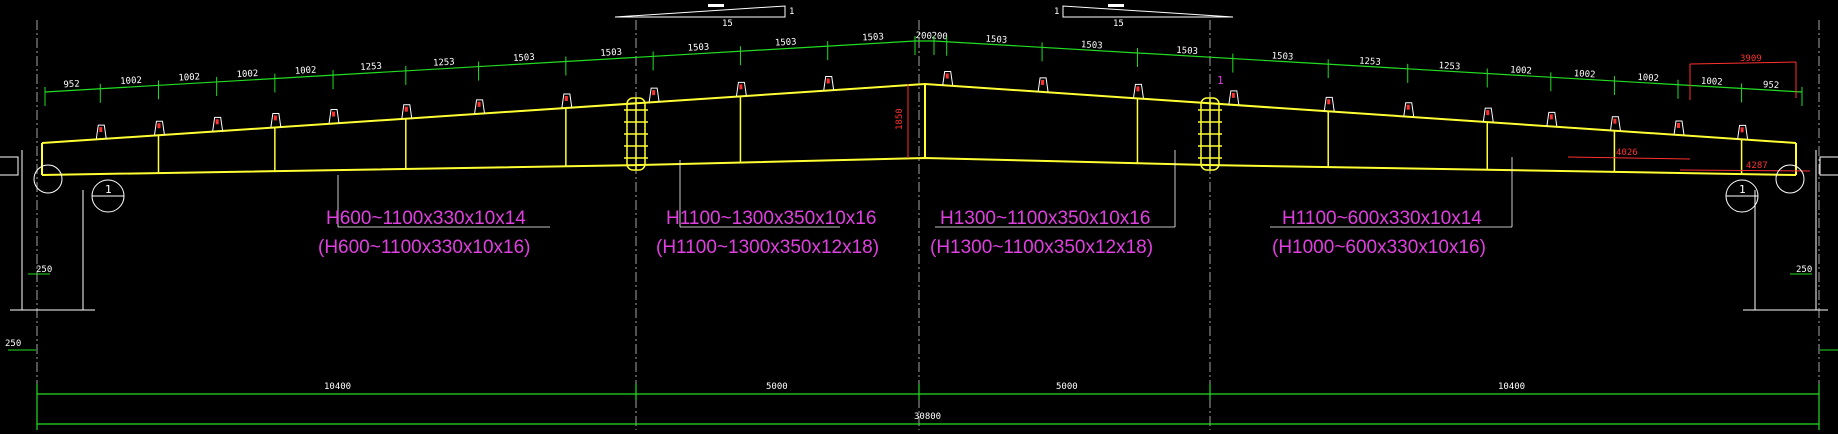 The image size is (1838, 434). I want to click on purlin-spacing-3: 1002, so click(247, 74).